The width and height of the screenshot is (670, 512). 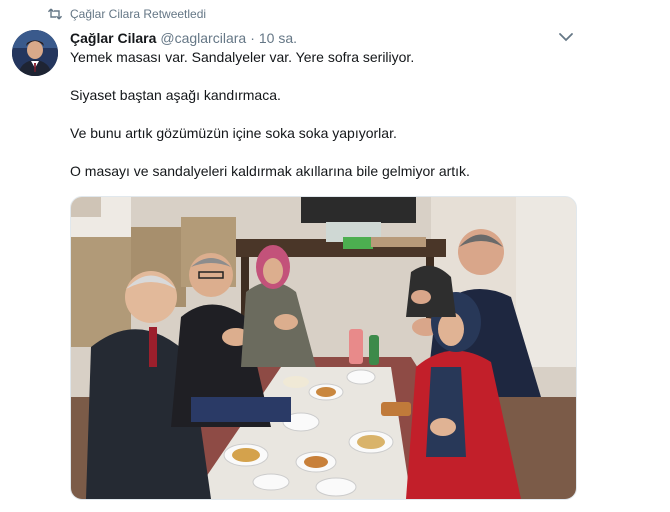 What do you see at coordinates (35, 53) in the screenshot?
I see `avatar` at bounding box center [35, 53].